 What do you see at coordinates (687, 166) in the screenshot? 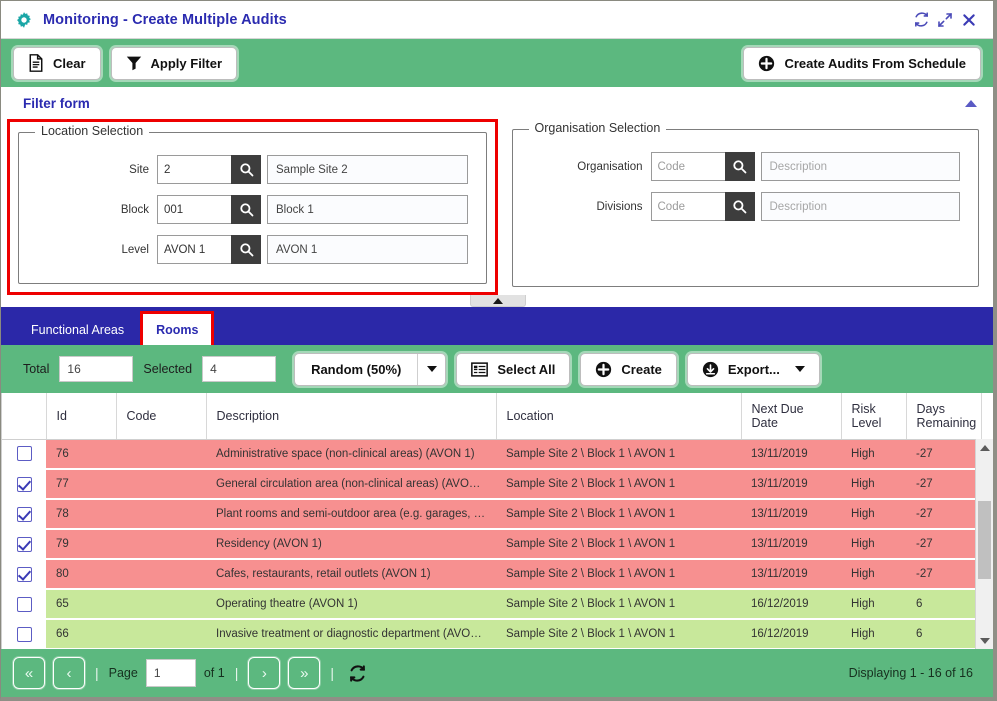
I see `organisation-code-input` at bounding box center [687, 166].